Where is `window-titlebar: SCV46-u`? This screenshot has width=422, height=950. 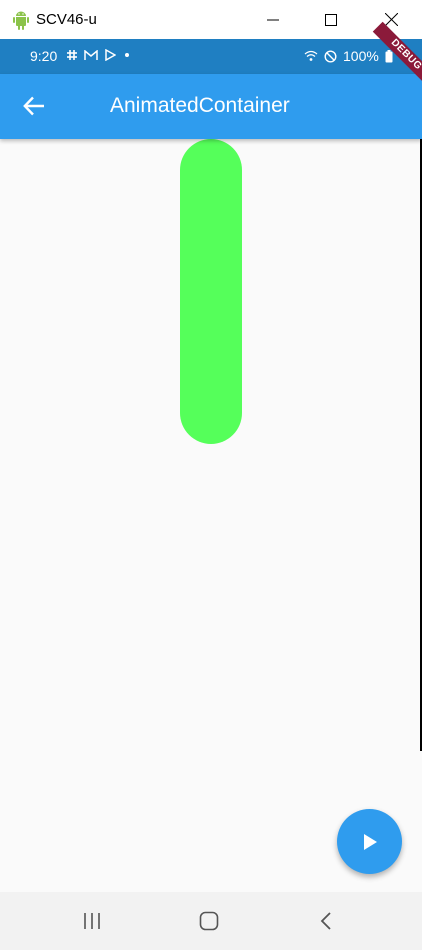
window-titlebar: SCV46-u is located at coordinates (211, 19).